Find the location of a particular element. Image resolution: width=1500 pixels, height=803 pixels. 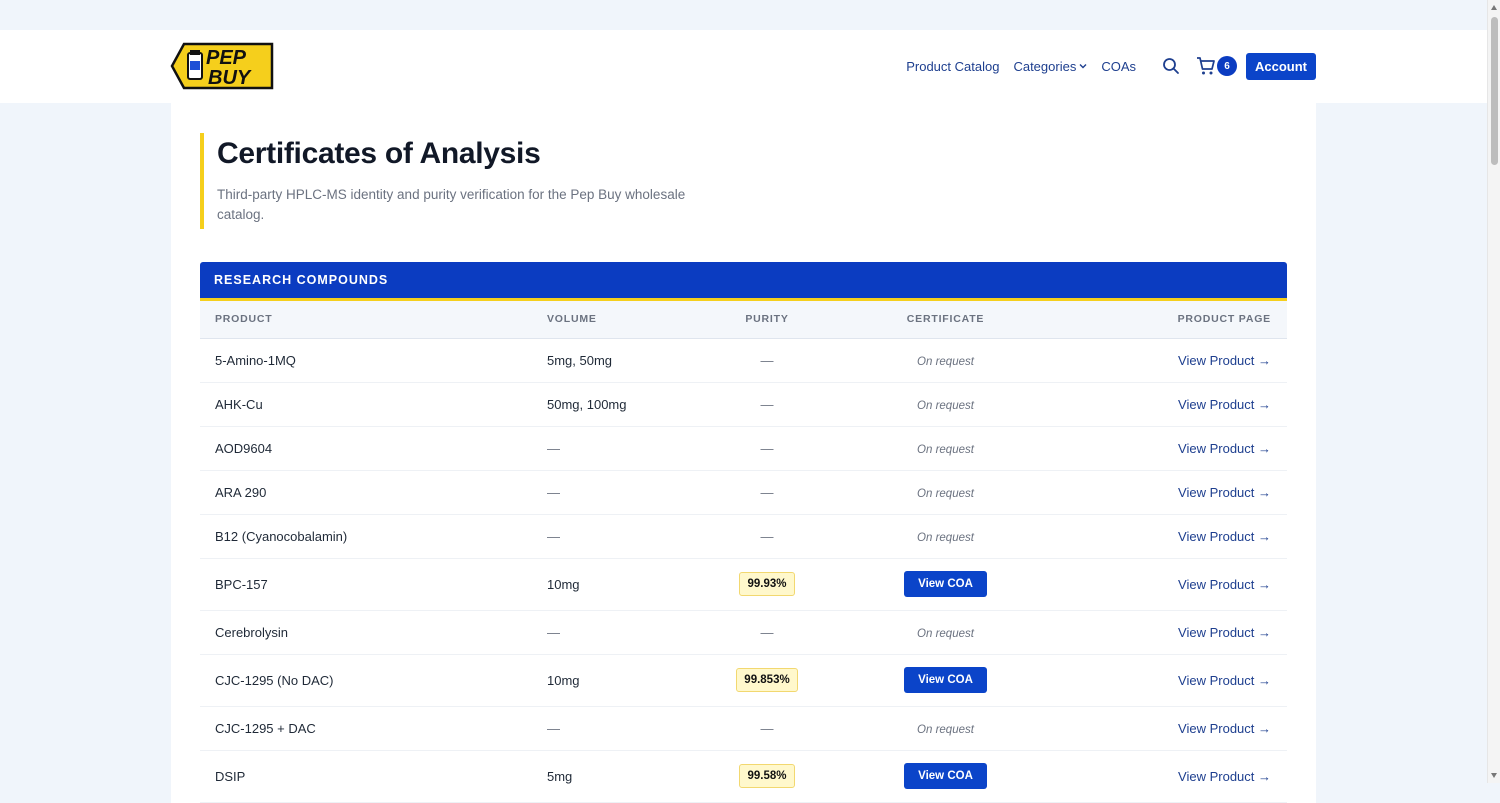

nav-categories: Categories is located at coordinates (1050, 66).